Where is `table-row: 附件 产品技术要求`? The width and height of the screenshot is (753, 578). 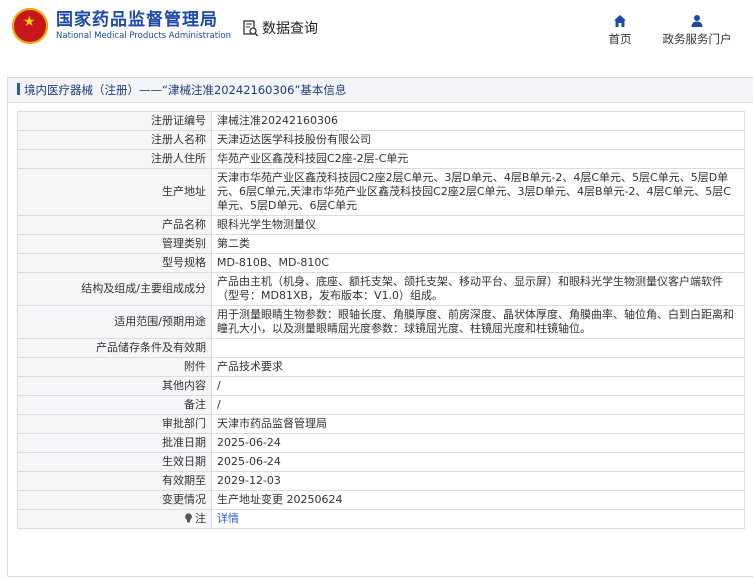 table-row: 附件 产品技术要求 is located at coordinates (381, 367).